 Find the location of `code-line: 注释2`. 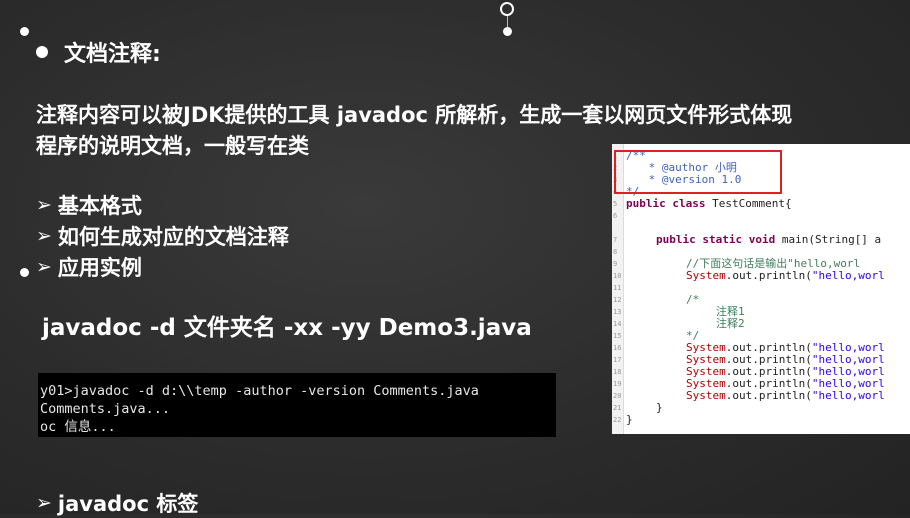

code-line: 注释2 is located at coordinates (730, 323).